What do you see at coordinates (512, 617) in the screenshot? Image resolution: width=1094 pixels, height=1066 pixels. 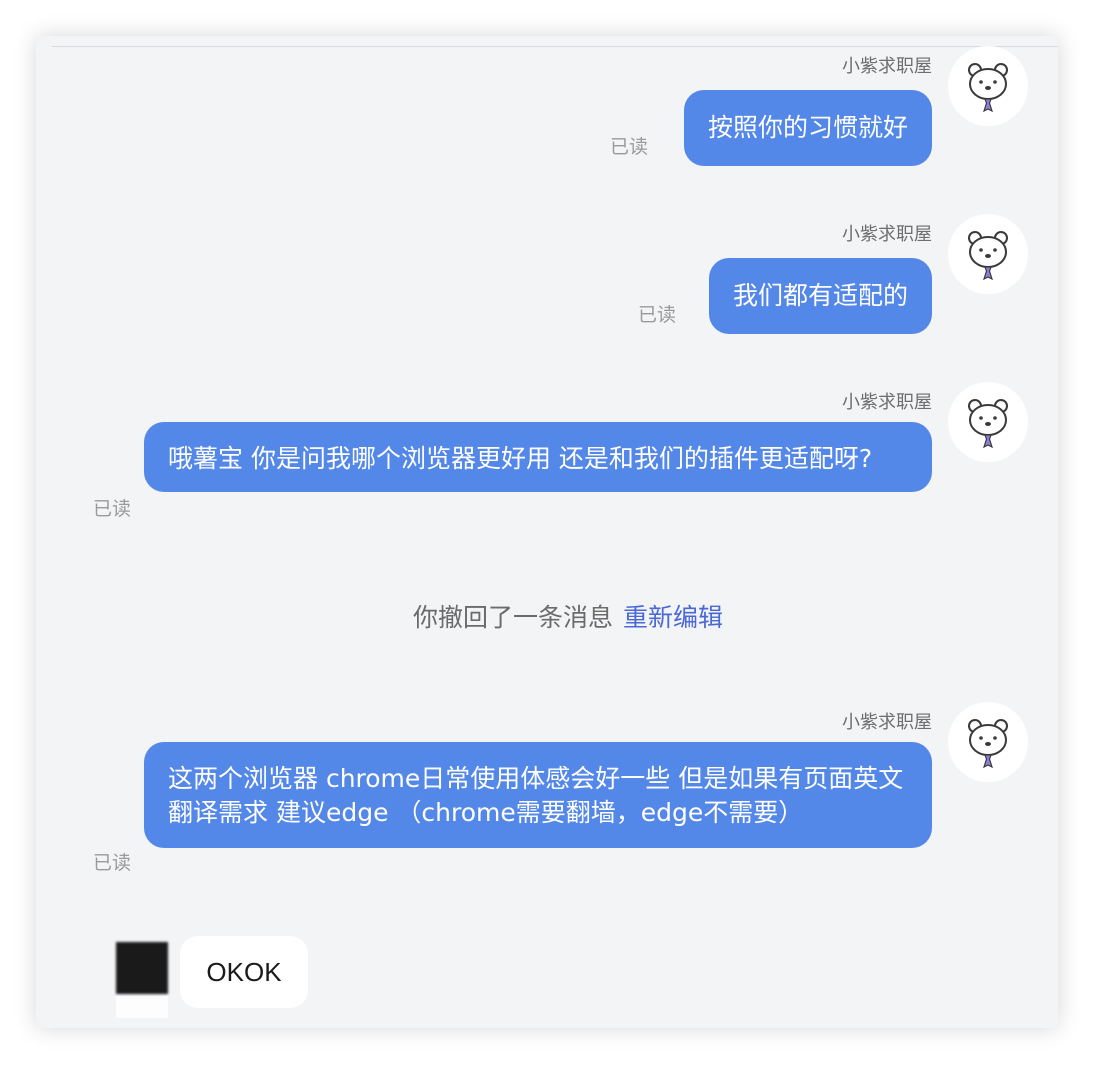 I see `recall-text: 你撤回了一条消息` at bounding box center [512, 617].